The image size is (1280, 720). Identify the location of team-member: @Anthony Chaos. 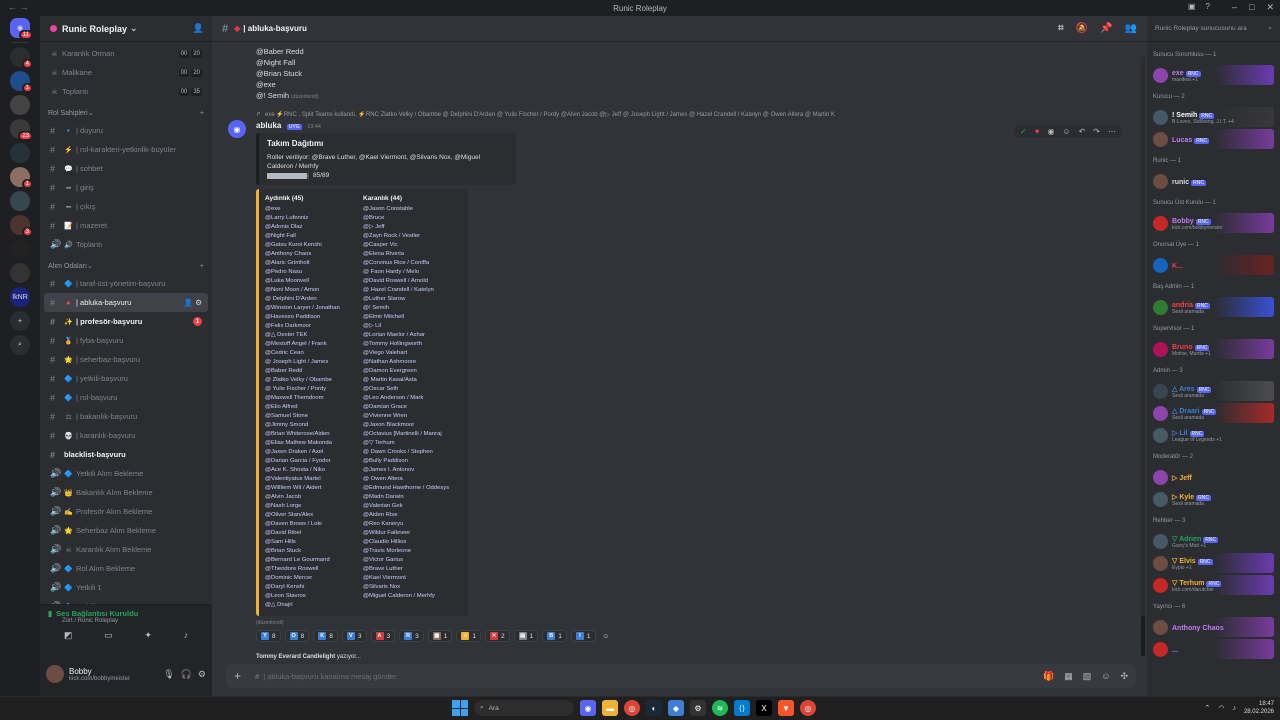
(312, 254).